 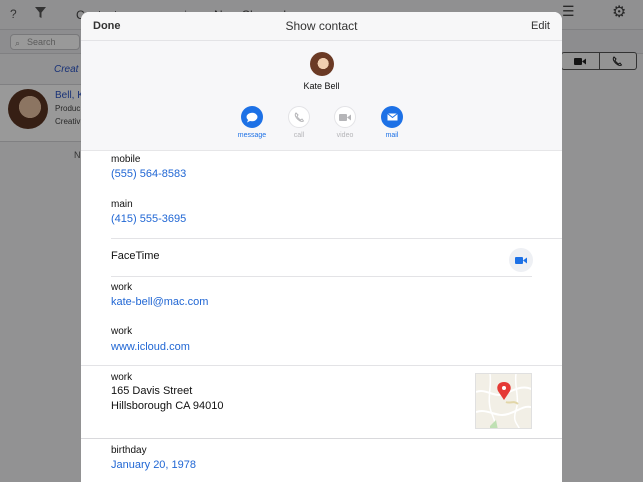 What do you see at coordinates (322, 125) in the screenshot?
I see `contact-actions: message call video mail` at bounding box center [322, 125].